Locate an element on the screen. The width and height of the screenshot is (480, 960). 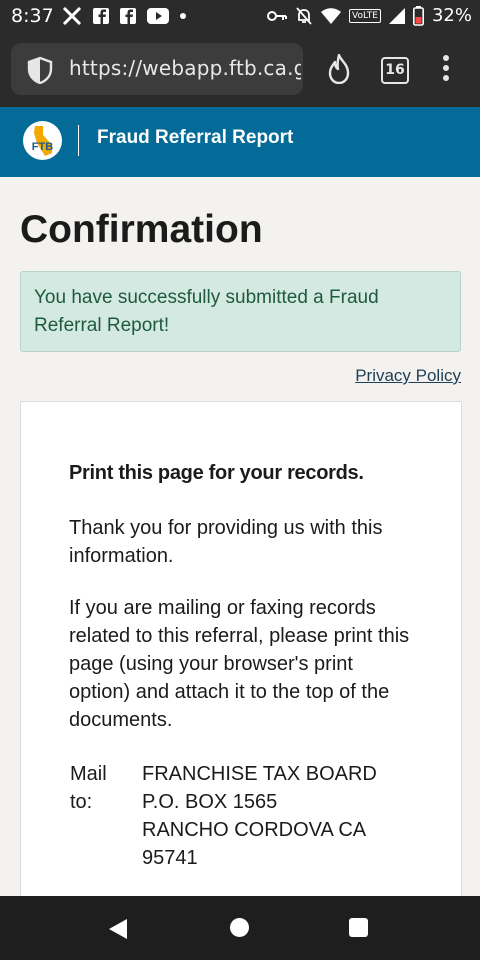
page-title: Confirmation is located at coordinates (141, 229).